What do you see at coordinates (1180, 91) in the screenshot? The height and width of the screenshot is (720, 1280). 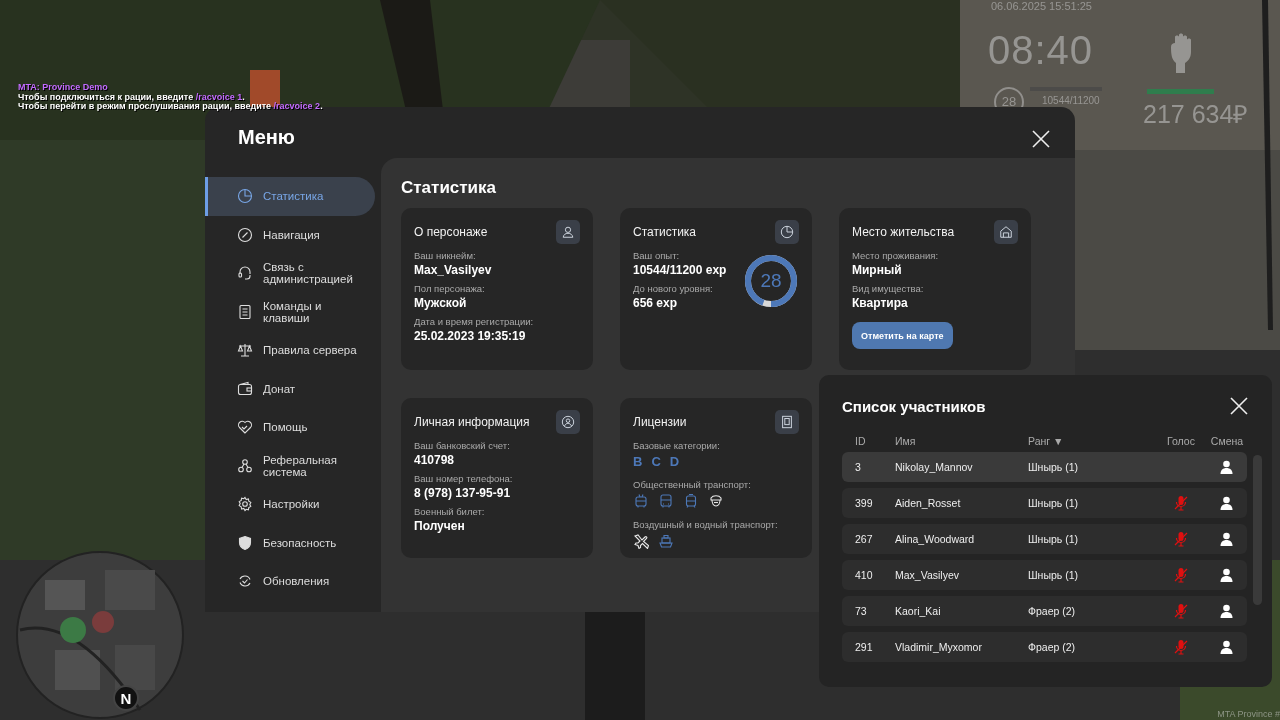 I see `health-bar` at bounding box center [1180, 91].